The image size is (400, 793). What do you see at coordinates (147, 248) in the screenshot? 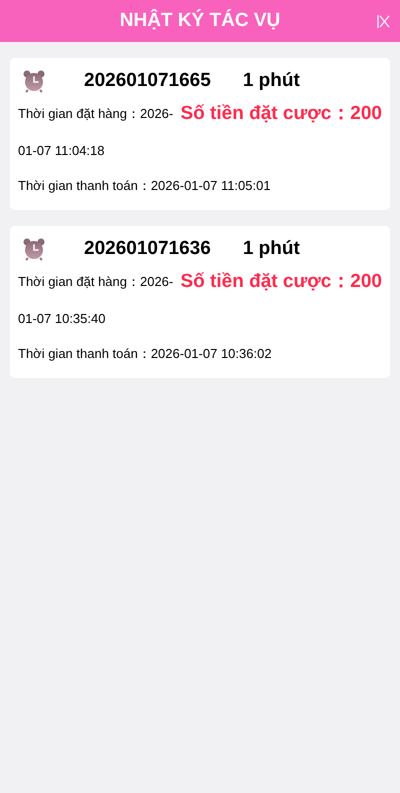
I see `order-id: 202601071636` at bounding box center [147, 248].